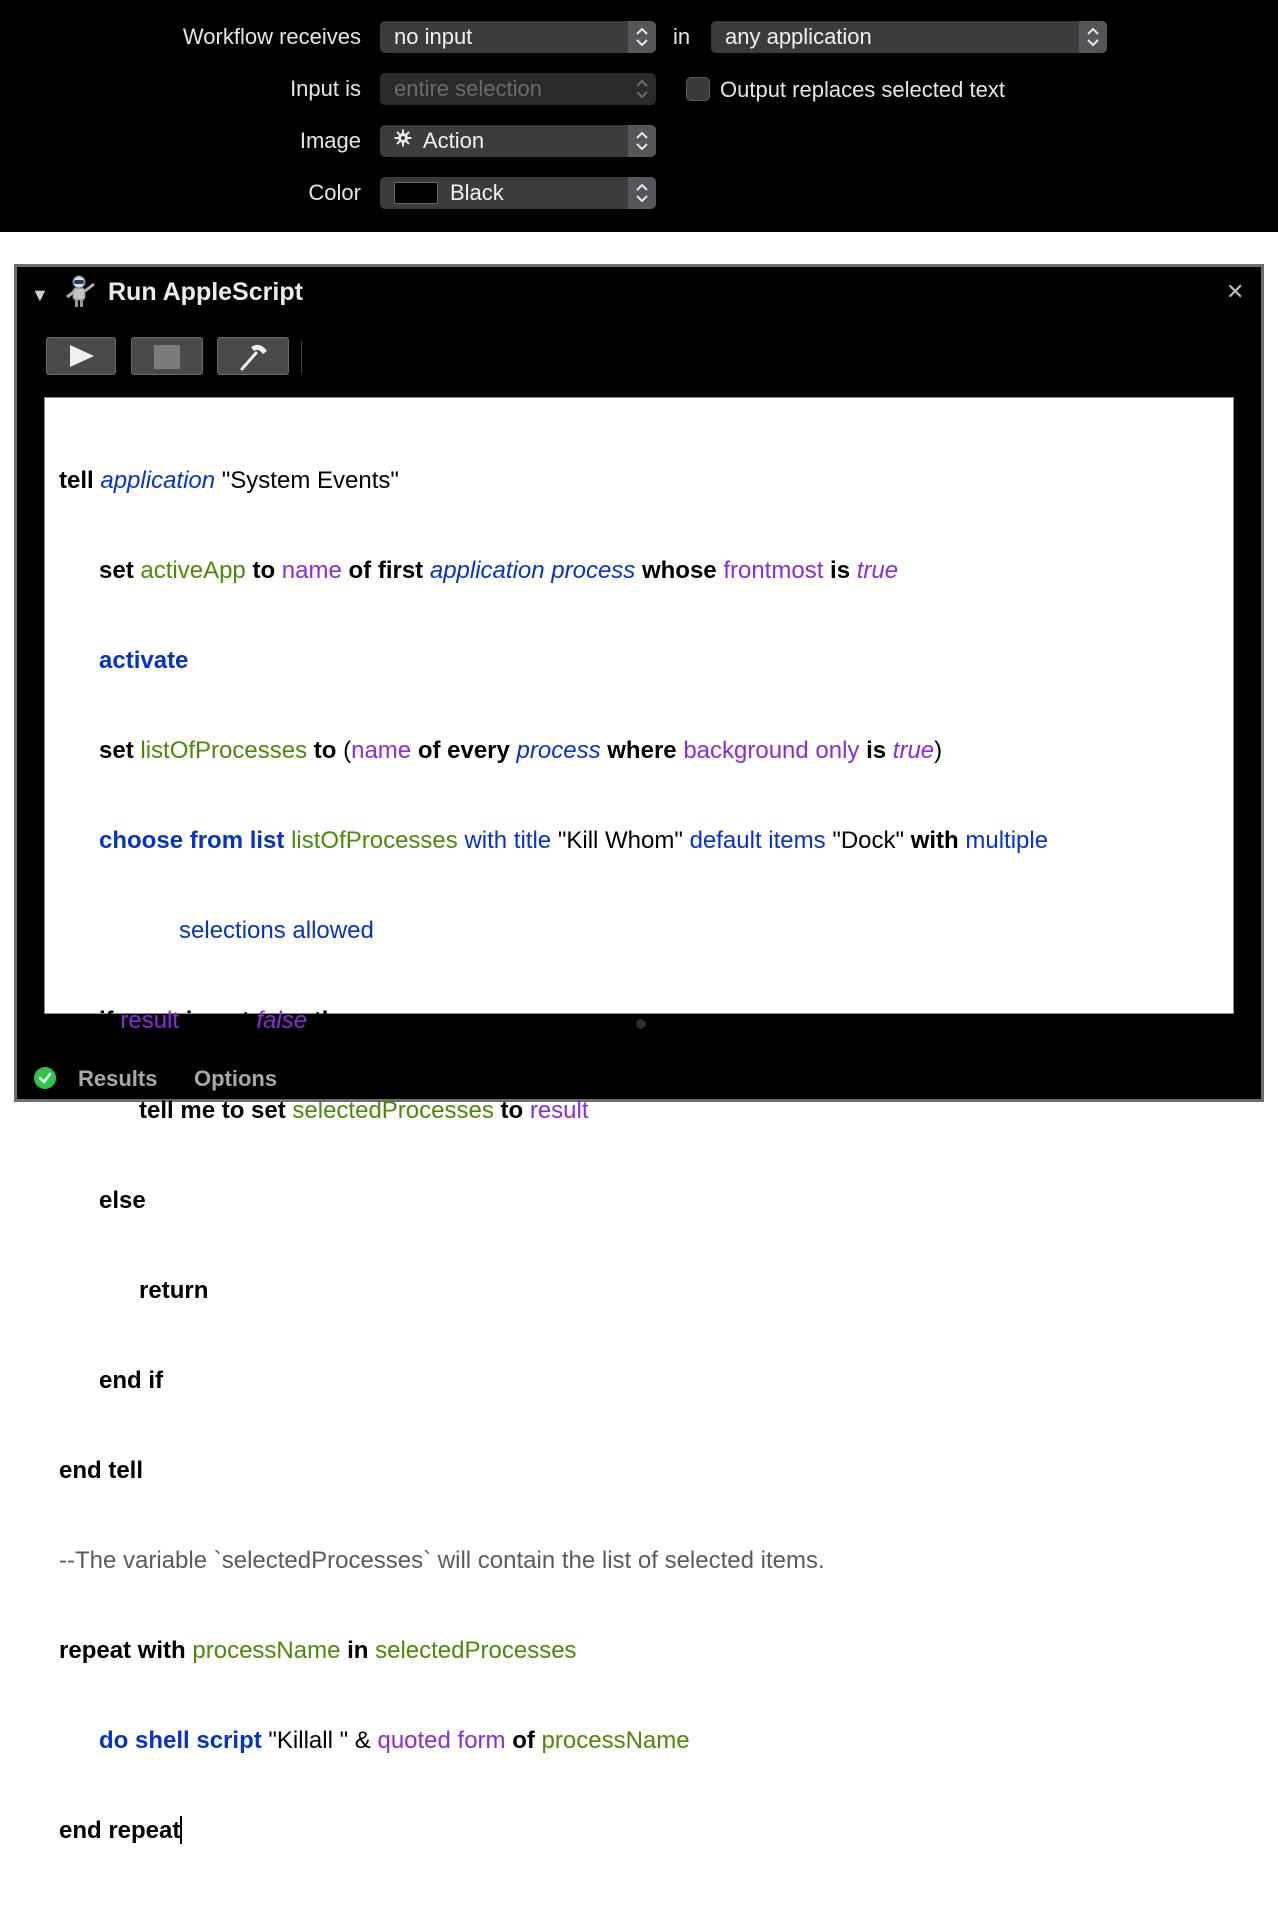 The width and height of the screenshot is (1278, 1906). Describe the element at coordinates (205, 292) in the screenshot. I see `action-title: Run AppleScript` at that location.